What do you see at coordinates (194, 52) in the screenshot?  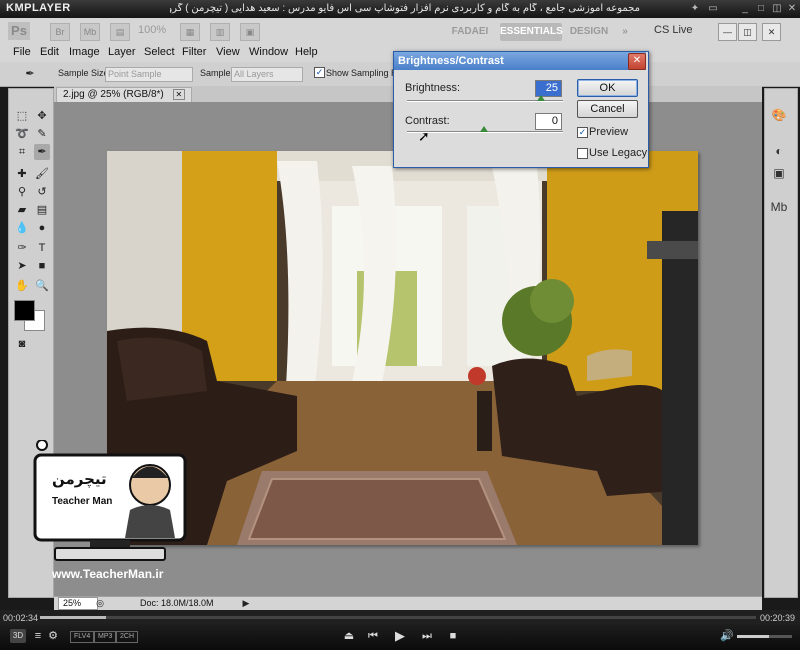 I see `menu-filter: Filter` at bounding box center [194, 52].